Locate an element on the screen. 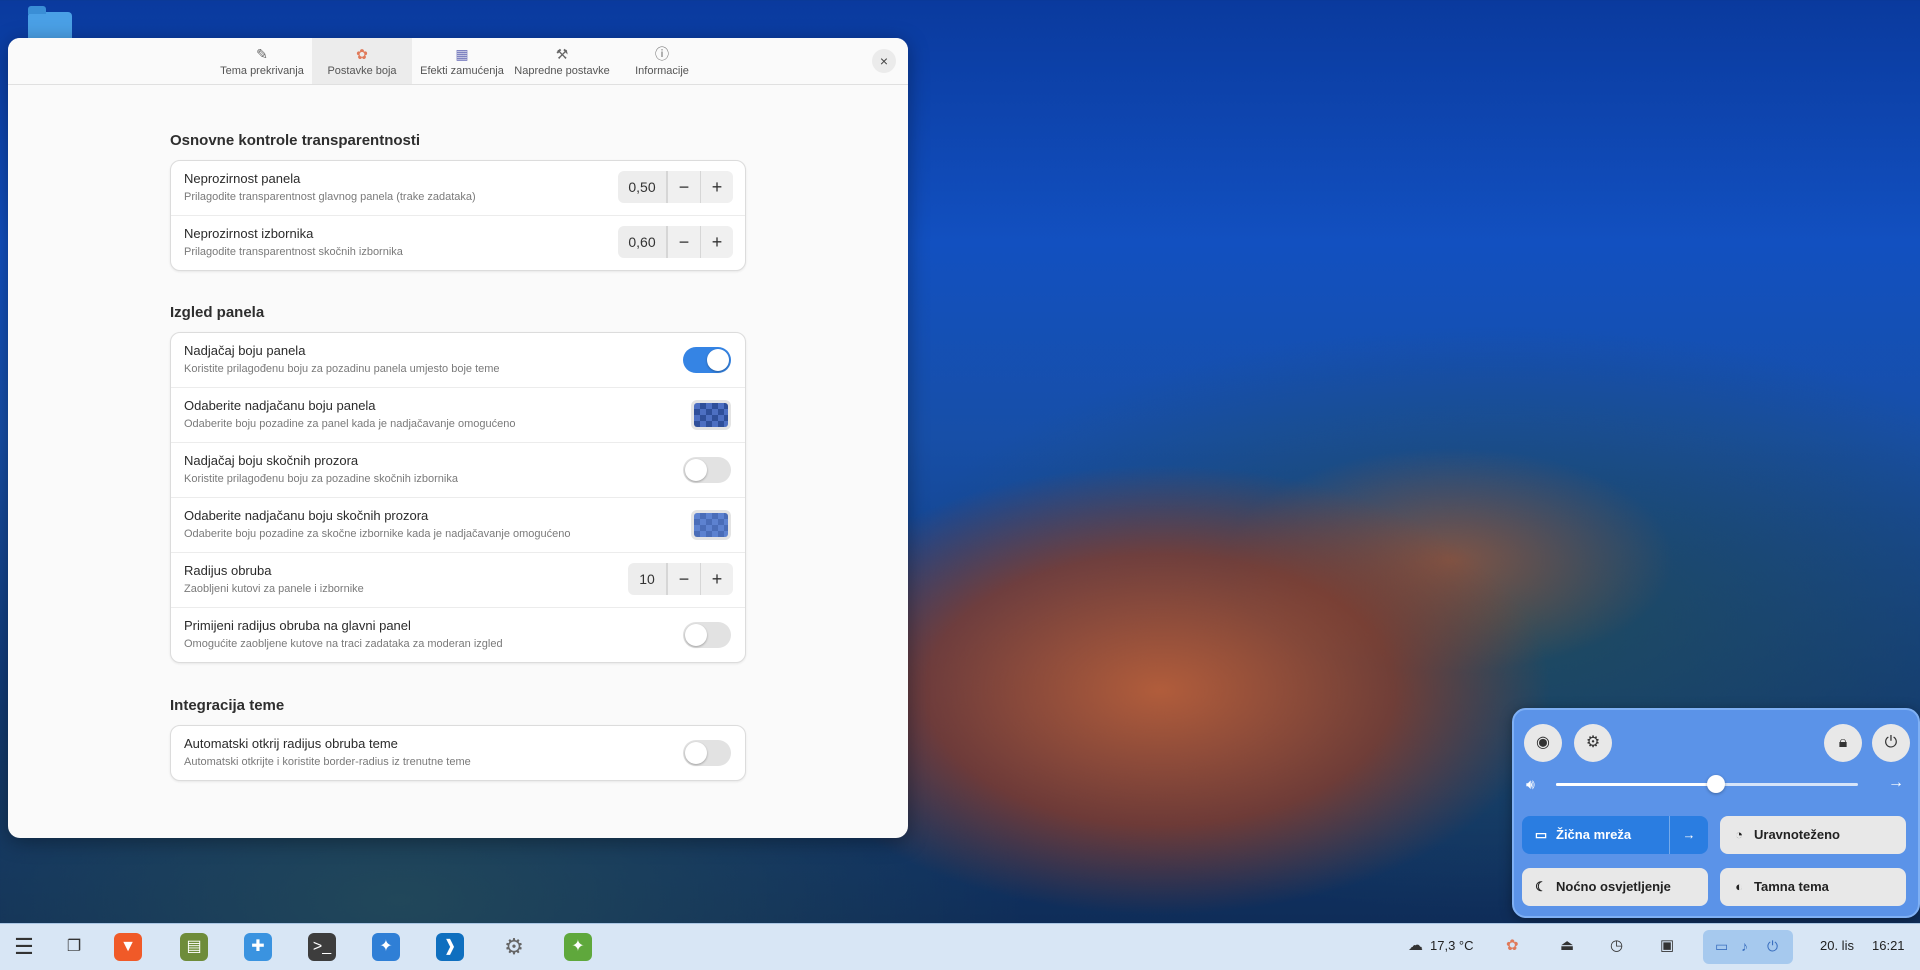 The image size is (1920, 970). settings-button: ⚙ is located at coordinates (1593, 743).